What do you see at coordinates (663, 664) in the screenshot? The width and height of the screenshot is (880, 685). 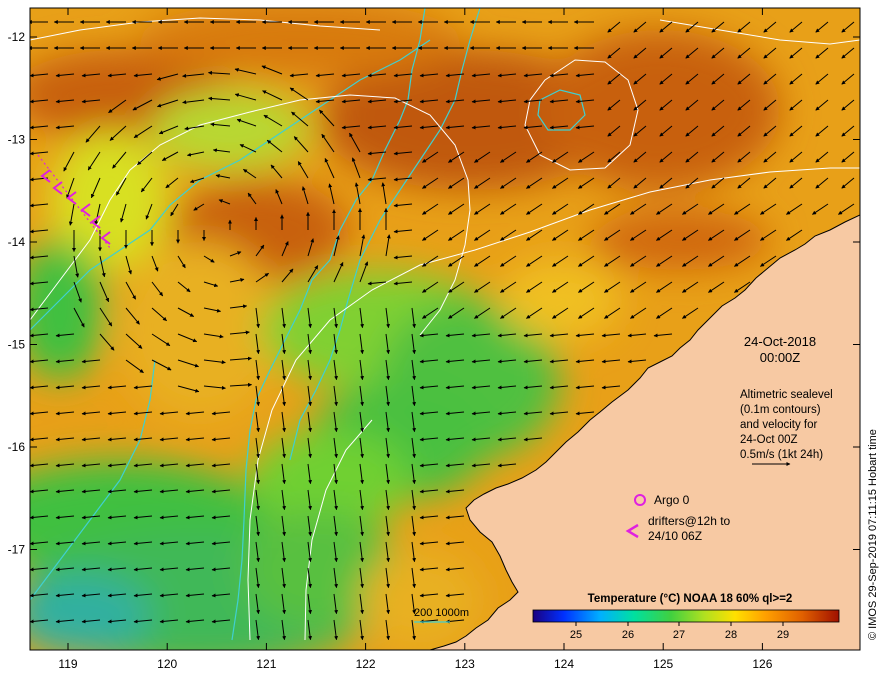 I see `lon-tick-label: 125` at bounding box center [663, 664].